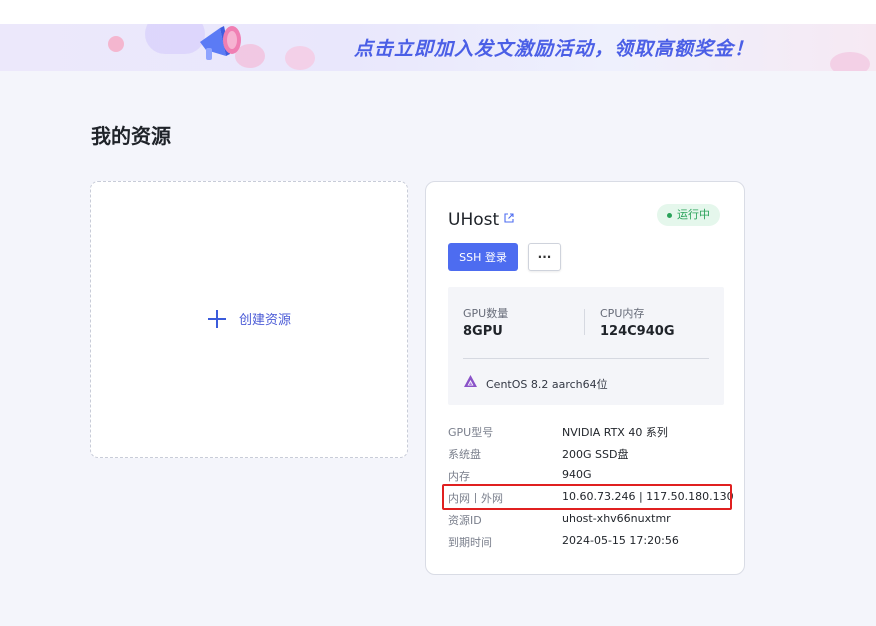 This screenshot has width=876, height=626. I want to click on ssh-login-button: SSH 登录, so click(483, 257).